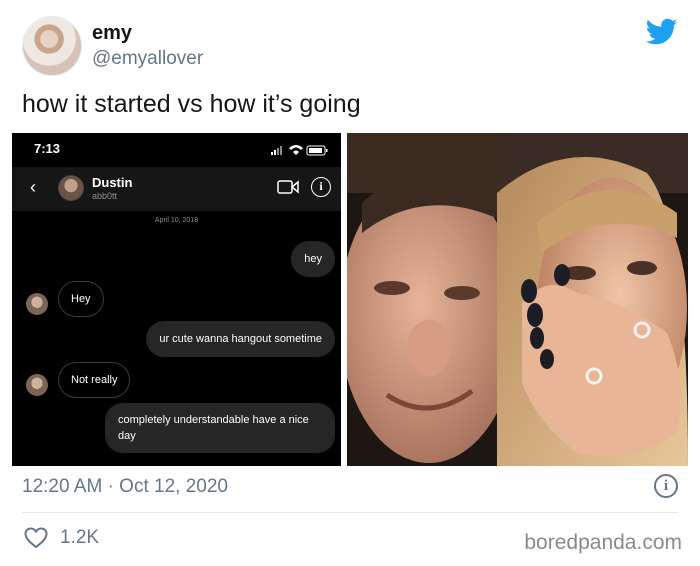  Describe the element at coordinates (352, 46) in the screenshot. I see `tweet-header: emy @emyallover` at that location.